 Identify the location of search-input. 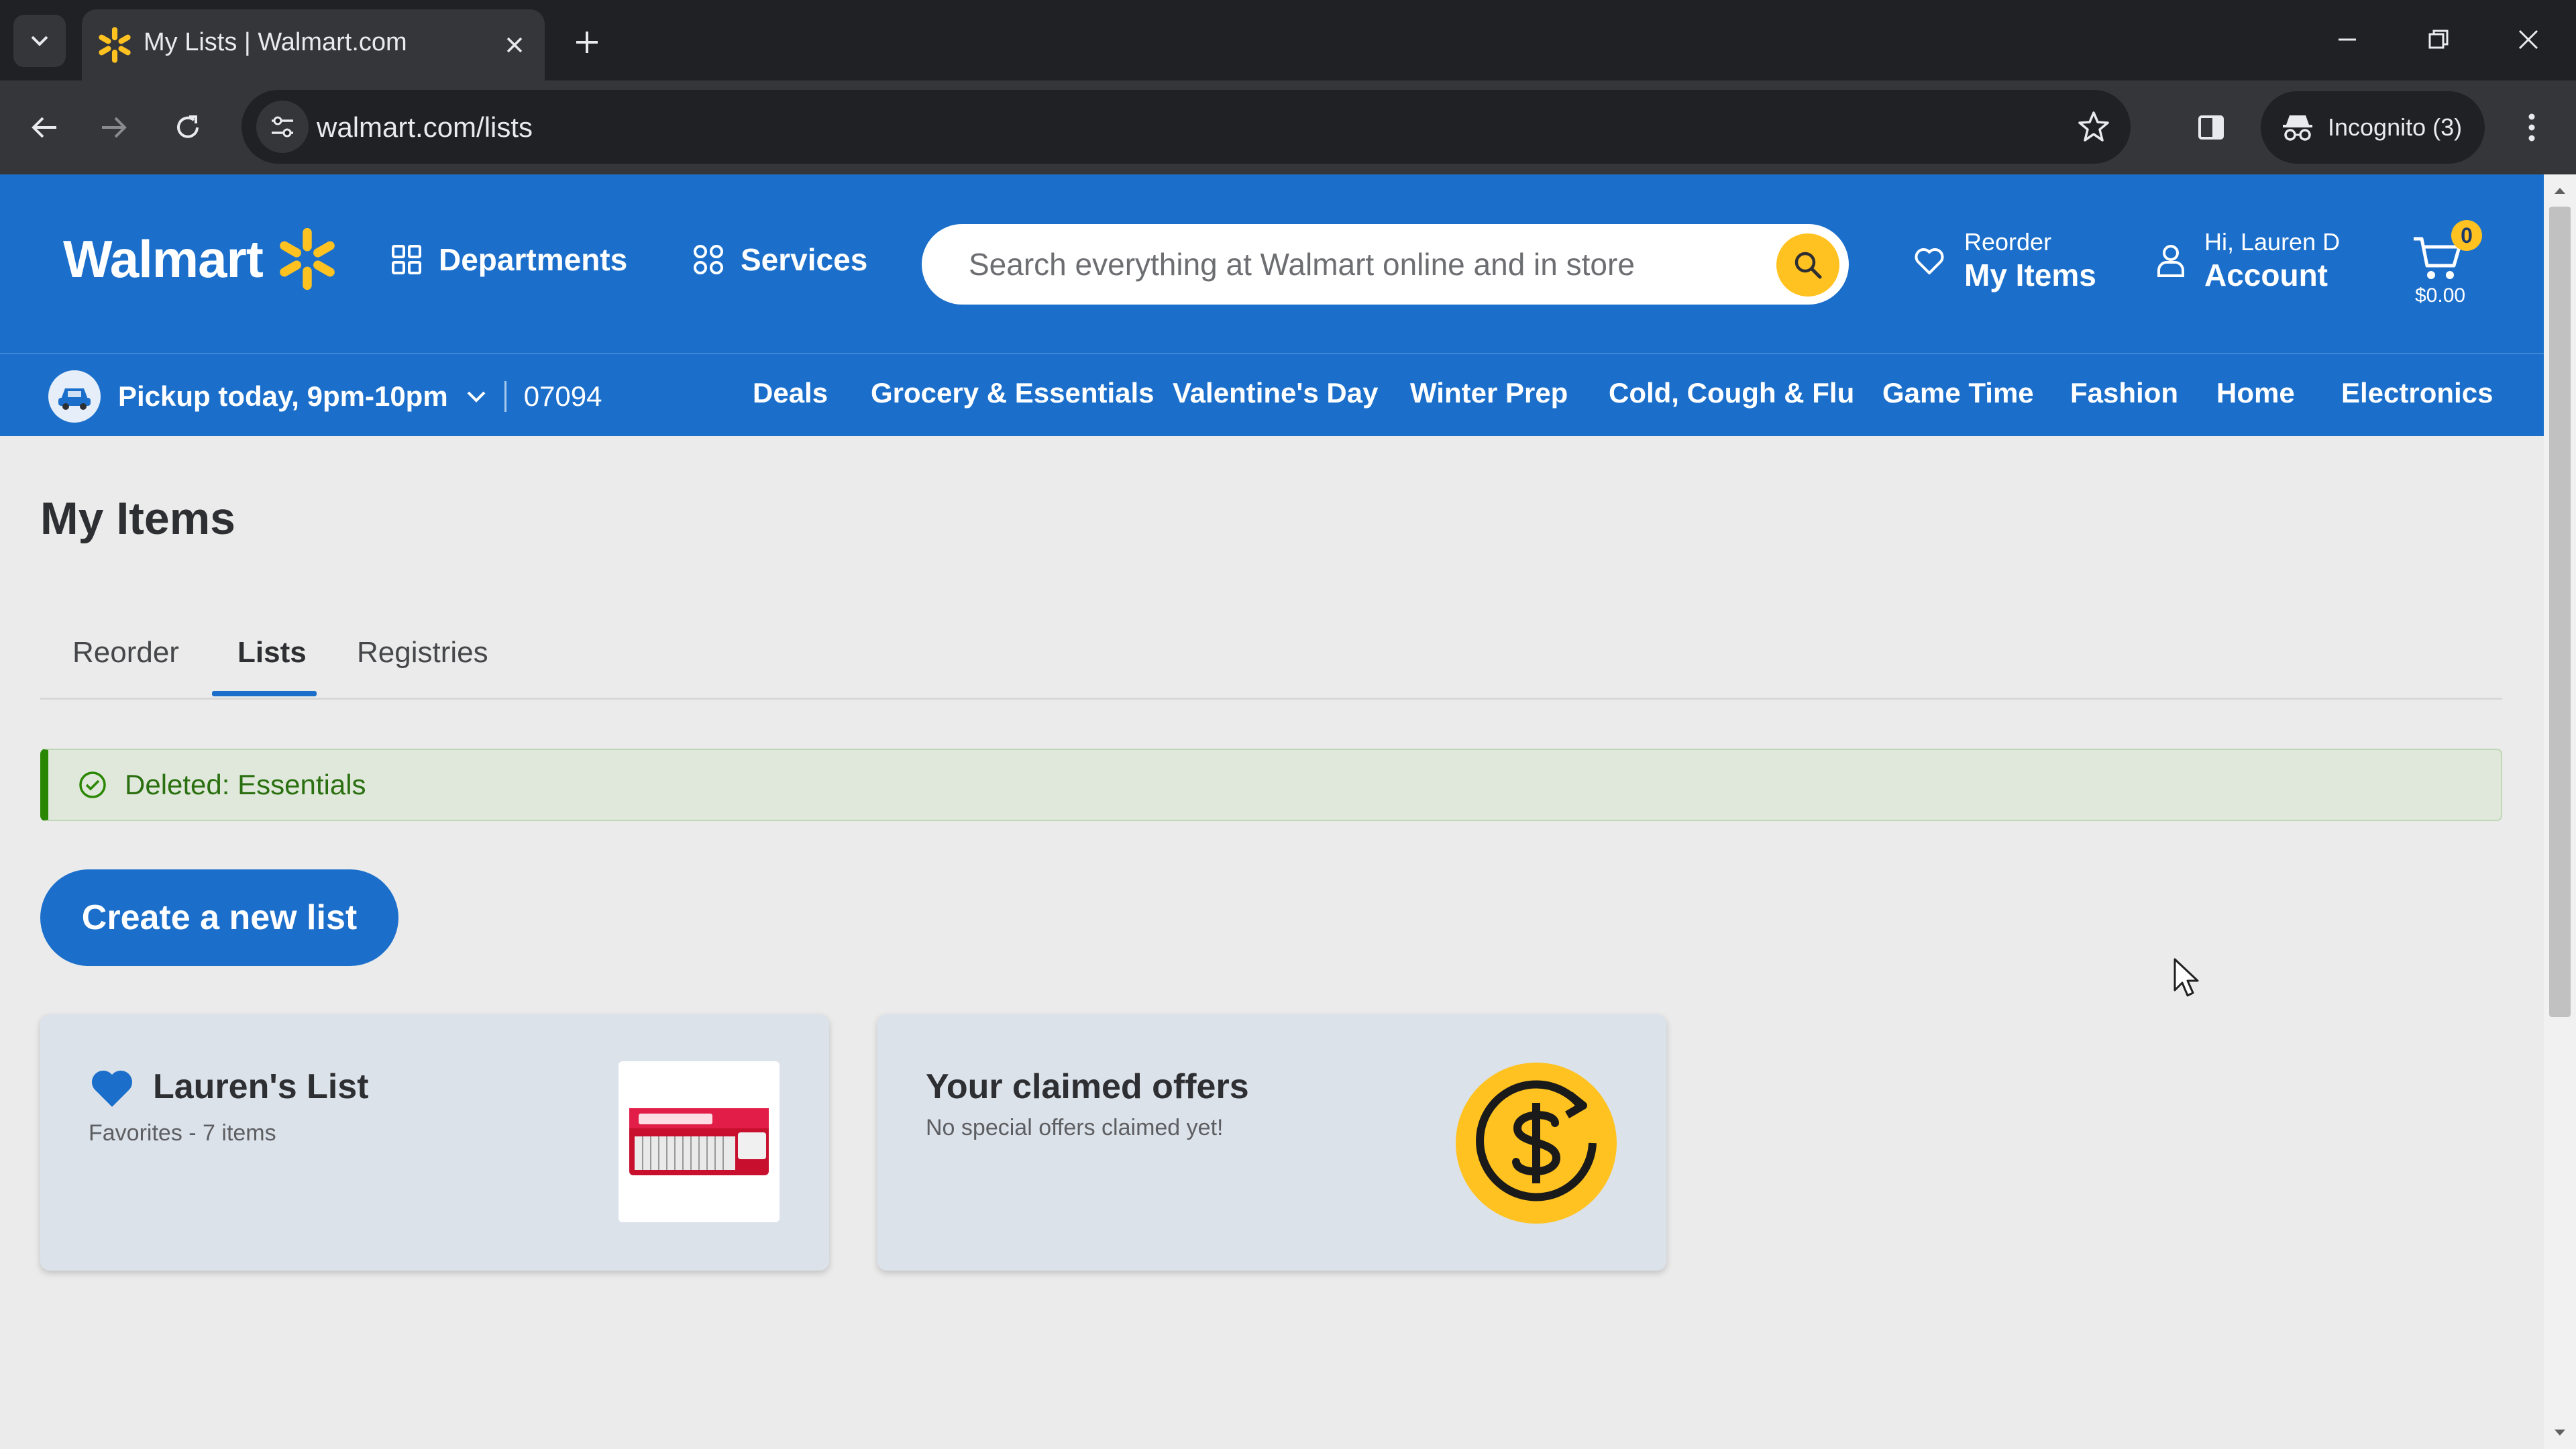
(1358, 264).